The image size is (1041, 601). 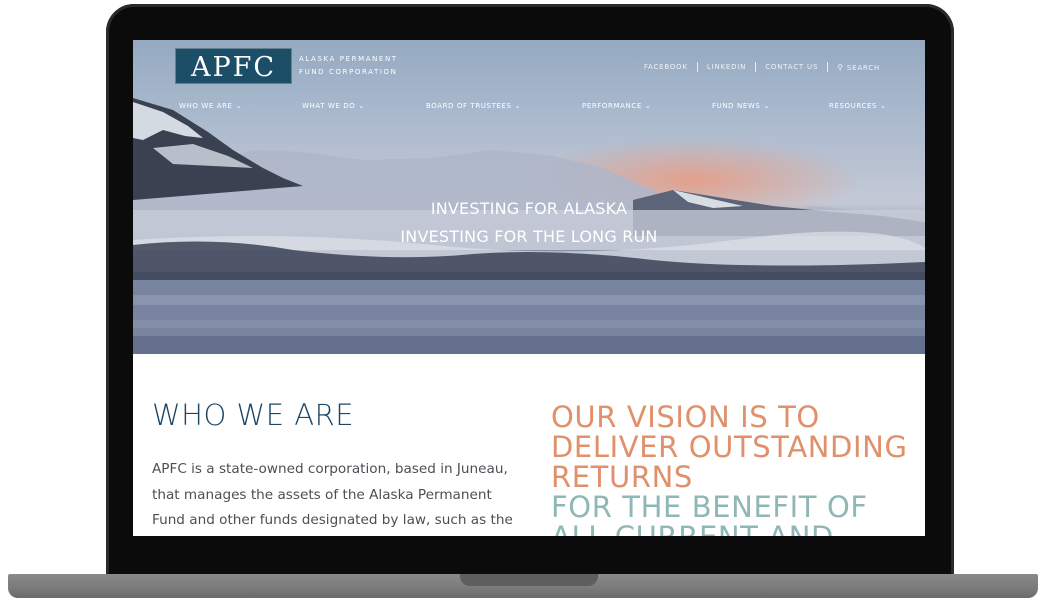 I want to click on who-we-are-heading: WHO WE ARE, so click(x=253, y=415).